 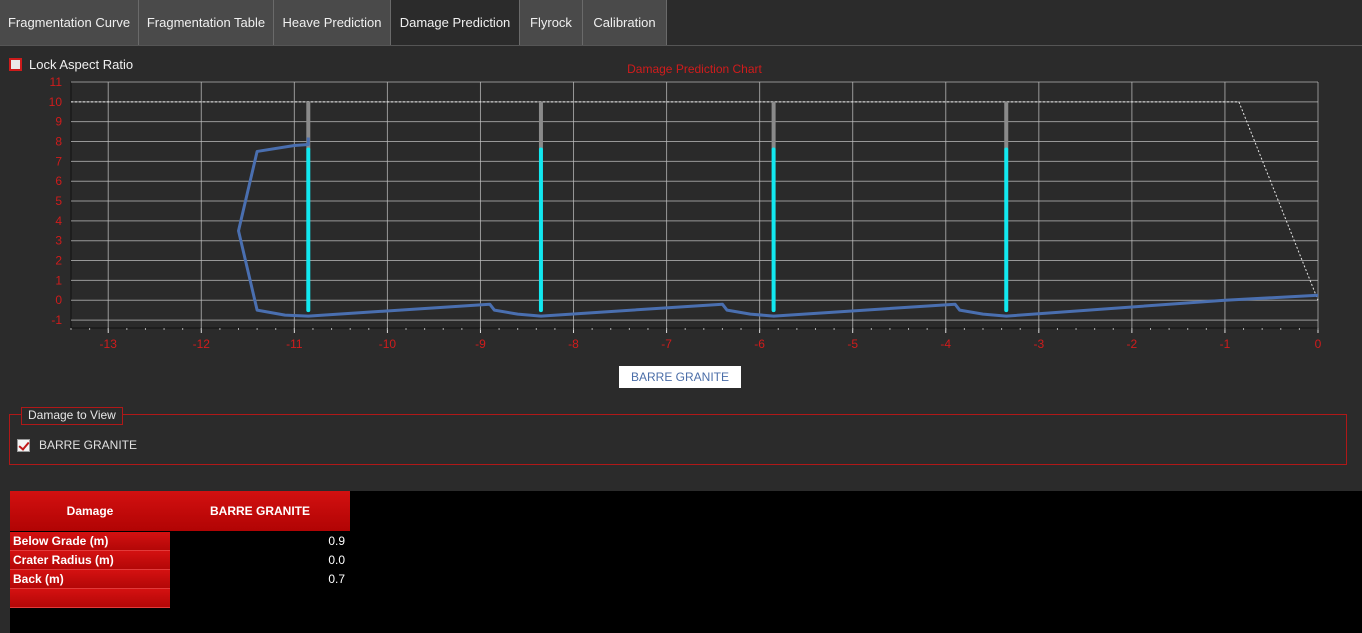 What do you see at coordinates (58, 261) in the screenshot?
I see `y-tick-label: 2` at bounding box center [58, 261].